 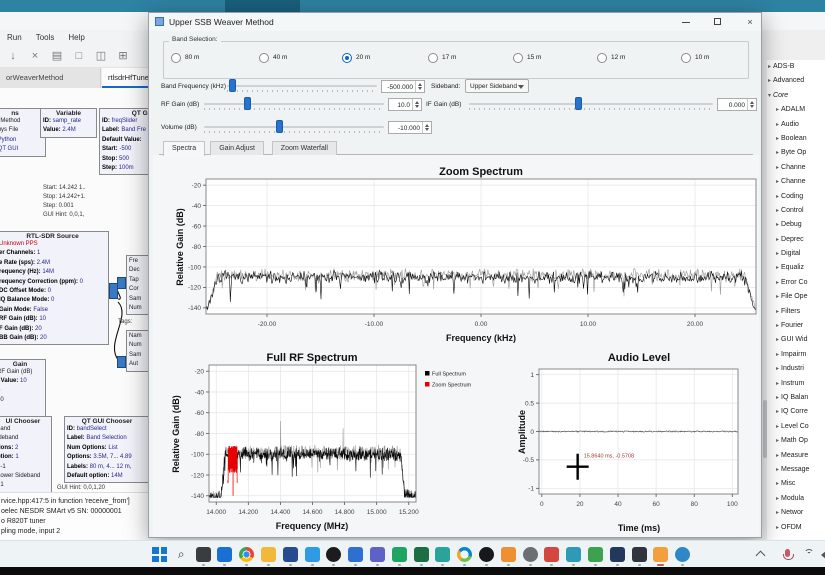 I want to click on gnuradio-icon, so click(x=661, y=554).